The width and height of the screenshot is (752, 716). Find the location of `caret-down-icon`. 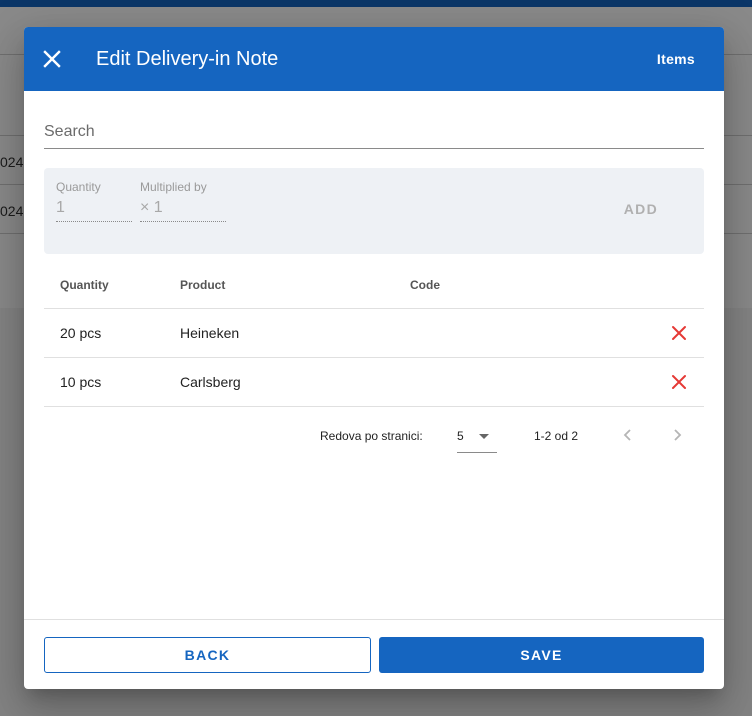

caret-down-icon is located at coordinates (484, 436).